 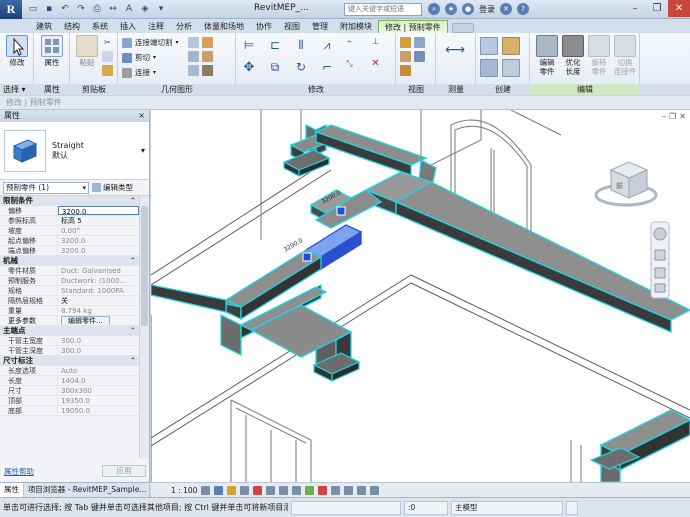 What do you see at coordinates (375, 63) in the screenshot?
I see `delete-icon: ✕` at bounding box center [375, 63].